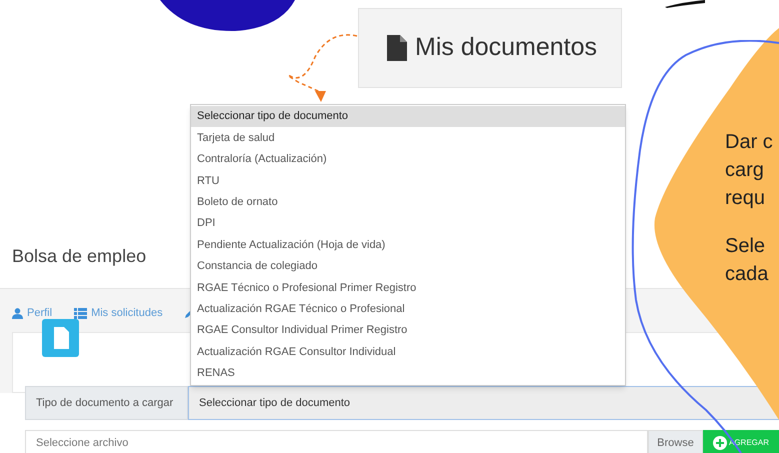 This screenshot has width=779, height=453. Describe the element at coordinates (336, 441) in the screenshot. I see `file-input: Seleccione archivo` at that location.